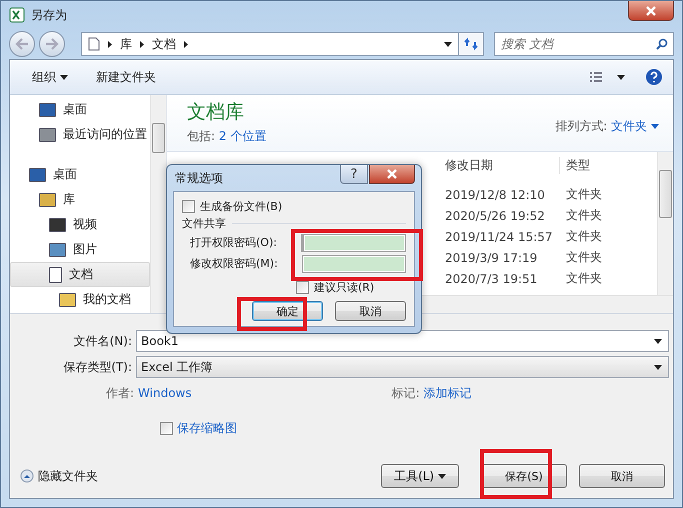  I want to click on tags-label: 标记:, so click(406, 393).